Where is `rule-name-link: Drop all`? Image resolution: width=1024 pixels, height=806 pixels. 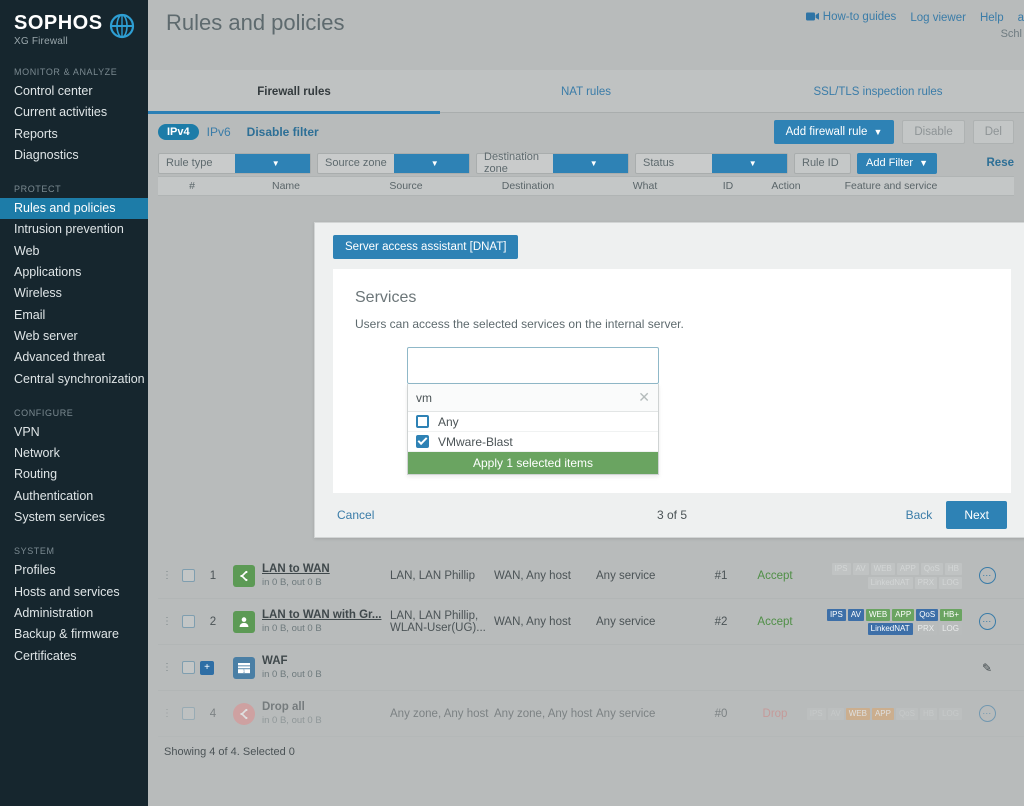
rule-name-link: Drop all is located at coordinates (326, 707).